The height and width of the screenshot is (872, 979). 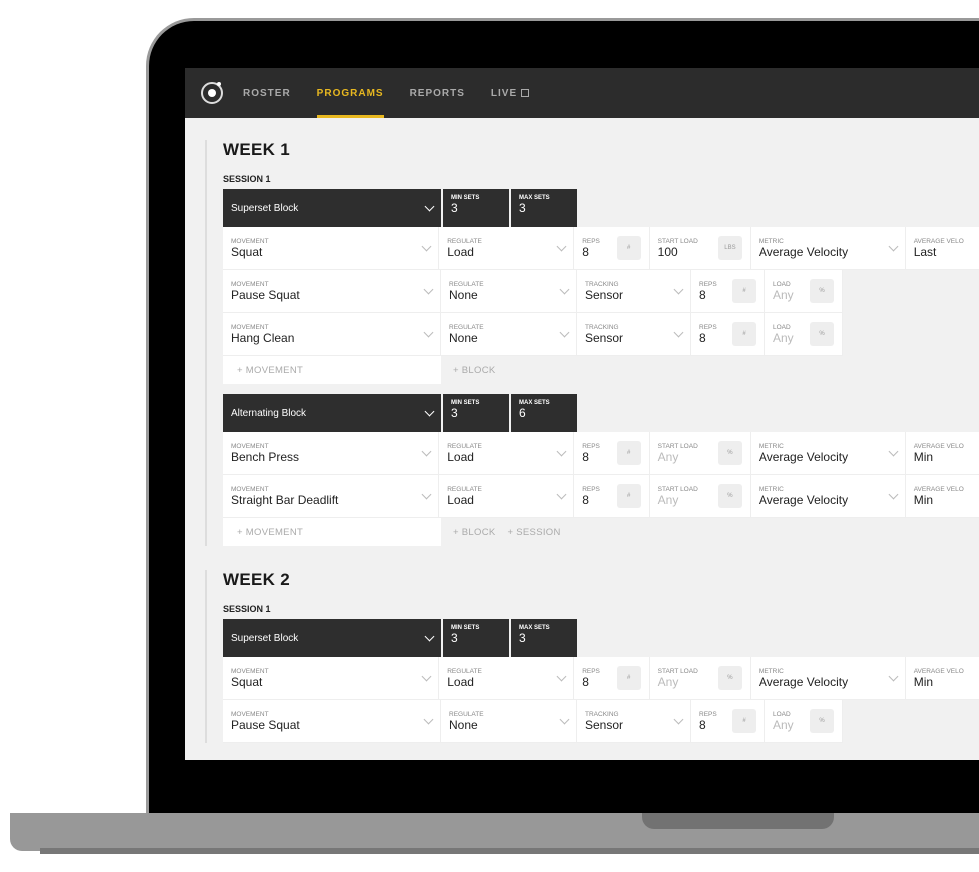 I want to click on add-session-button: + SESSION, so click(x=534, y=532).